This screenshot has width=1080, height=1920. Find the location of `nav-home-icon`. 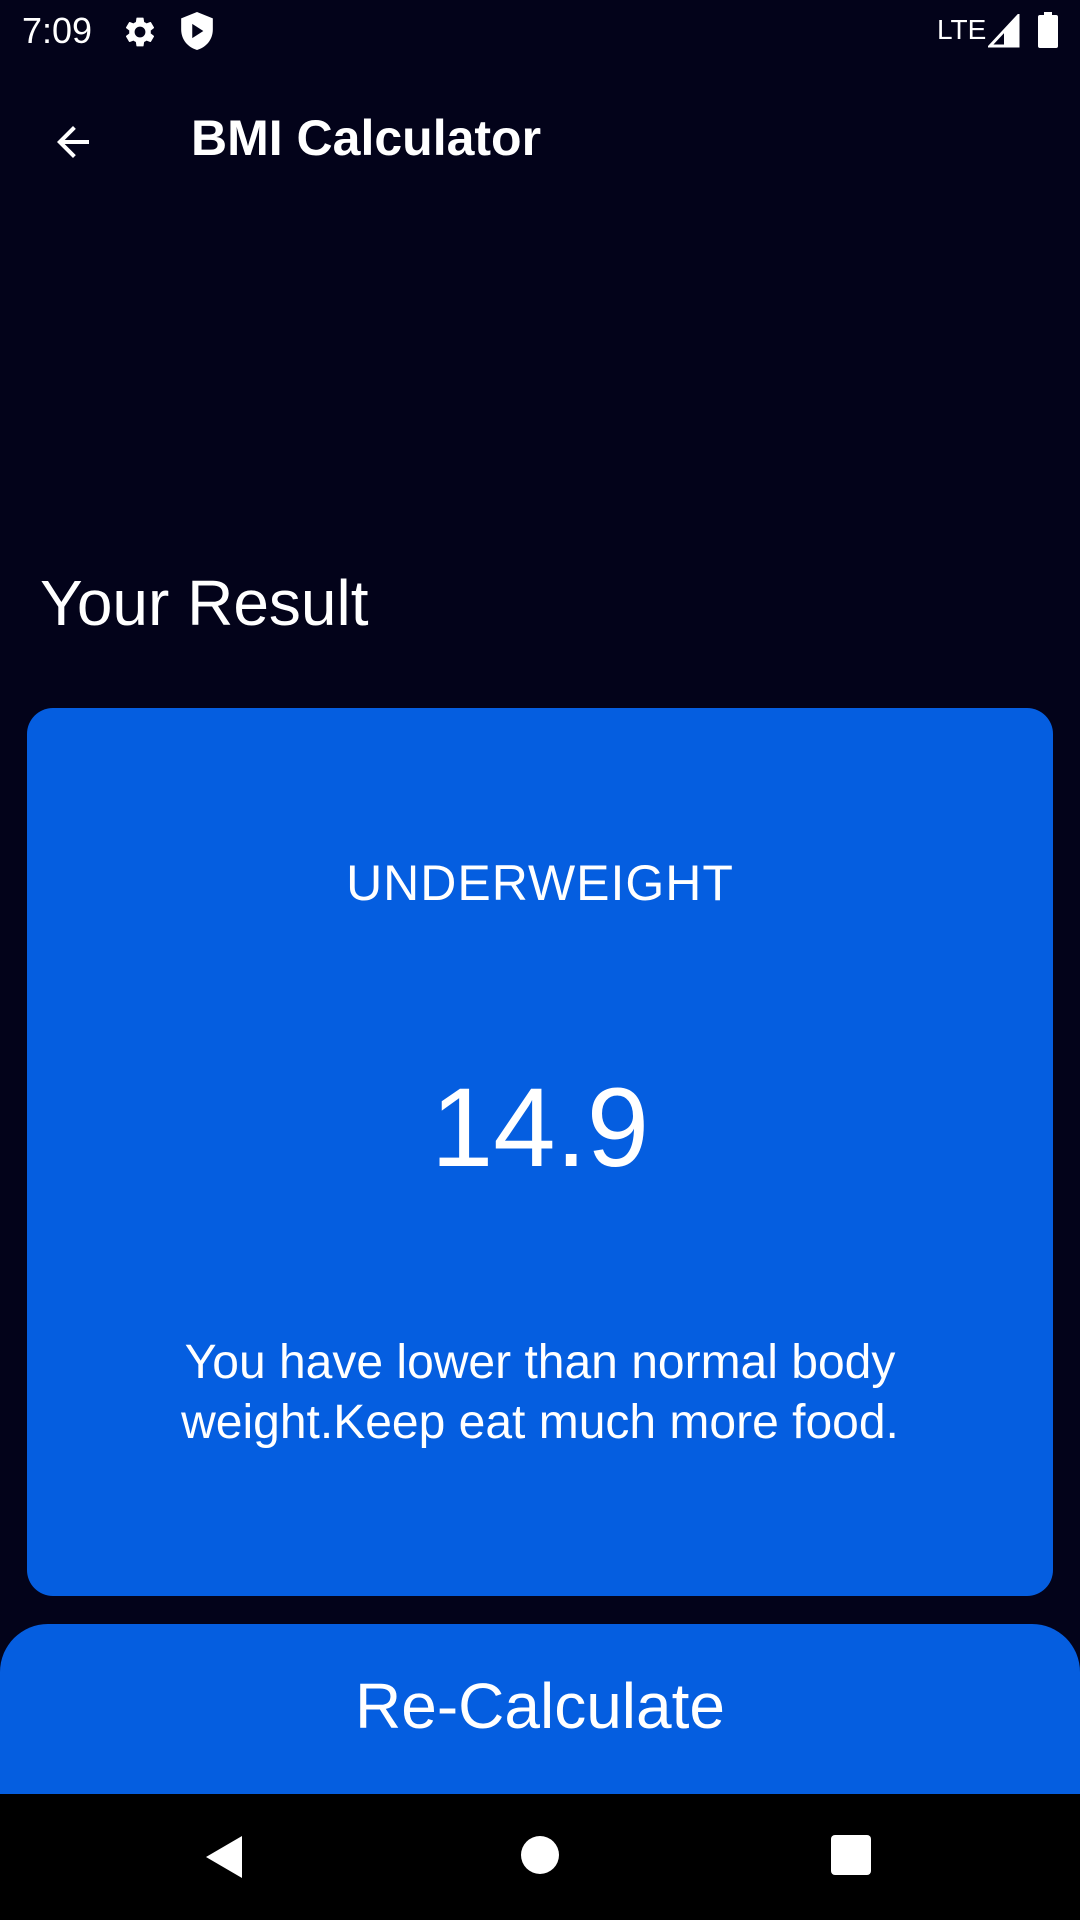

nav-home-icon is located at coordinates (540, 1855).